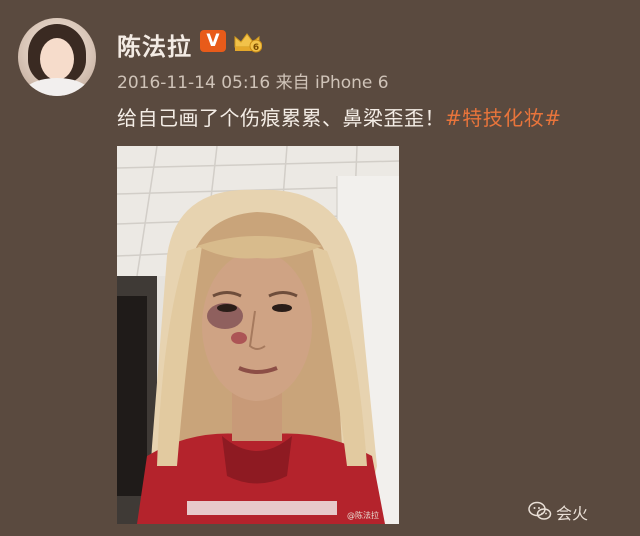 The height and width of the screenshot is (536, 640). Describe the element at coordinates (213, 41) in the screenshot. I see `verified-badge-icon: V` at that location.